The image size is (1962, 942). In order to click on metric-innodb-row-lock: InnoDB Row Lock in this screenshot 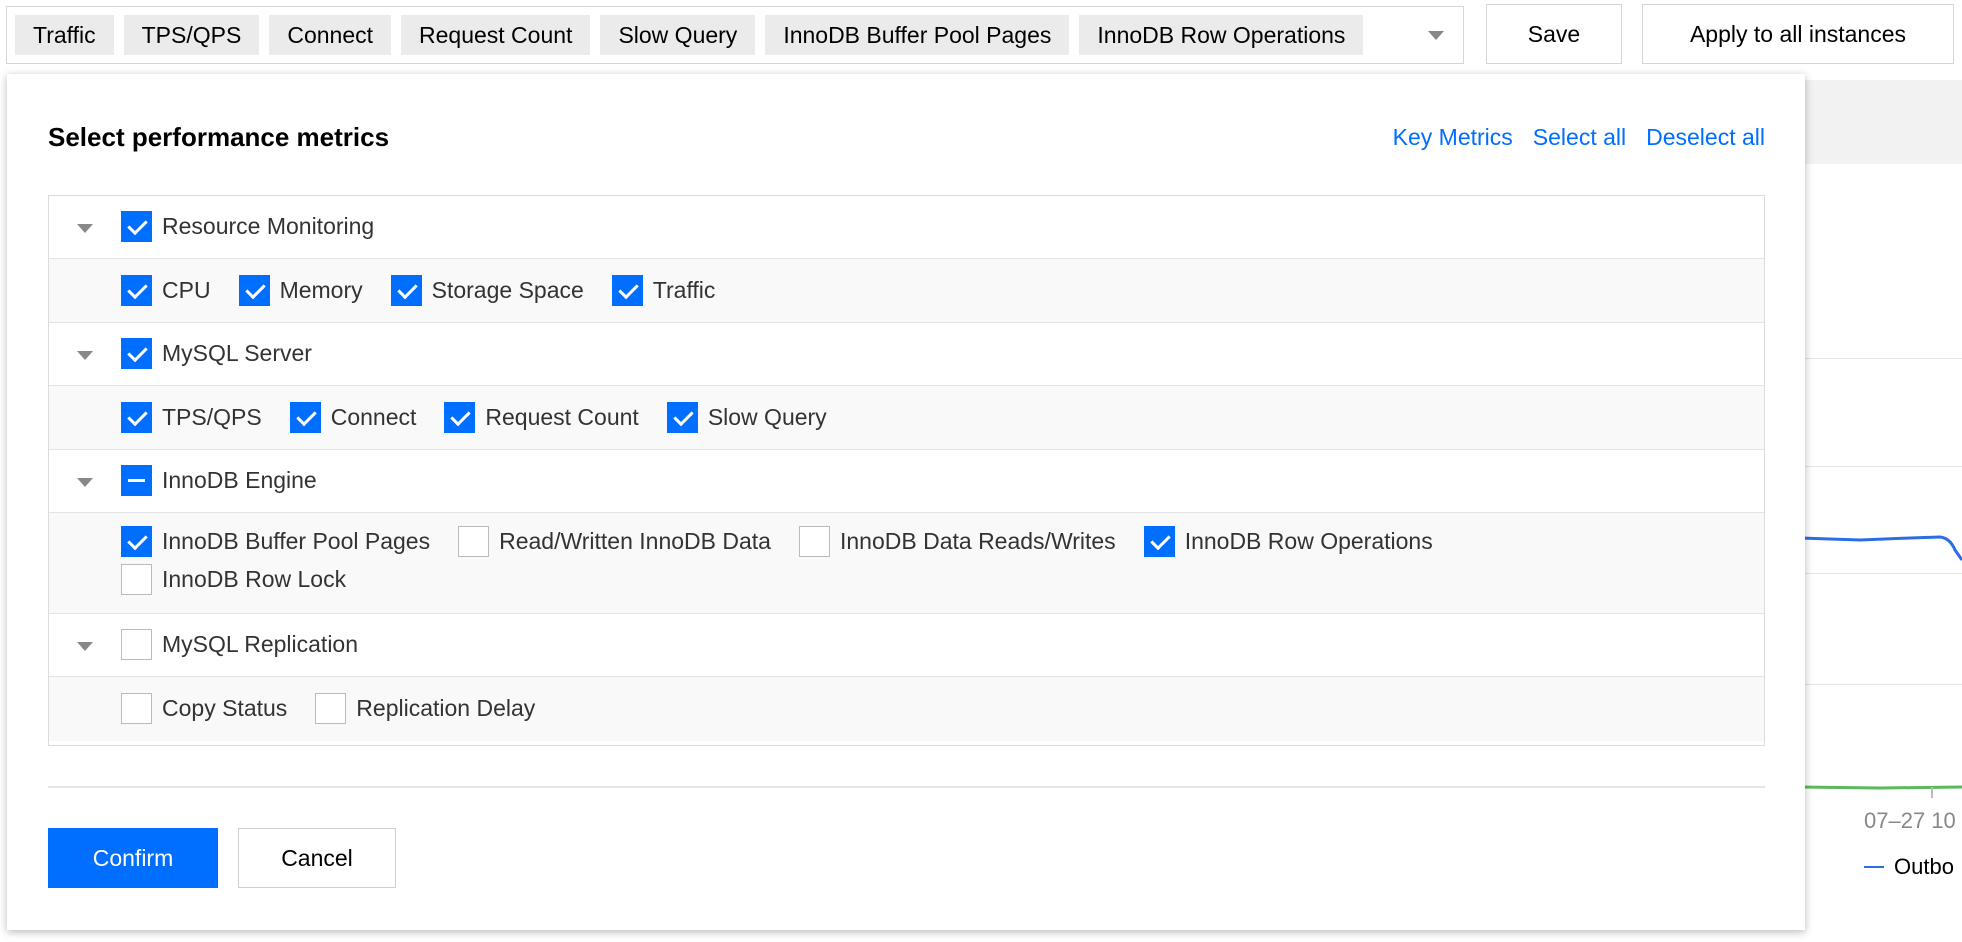, I will do `click(233, 579)`.